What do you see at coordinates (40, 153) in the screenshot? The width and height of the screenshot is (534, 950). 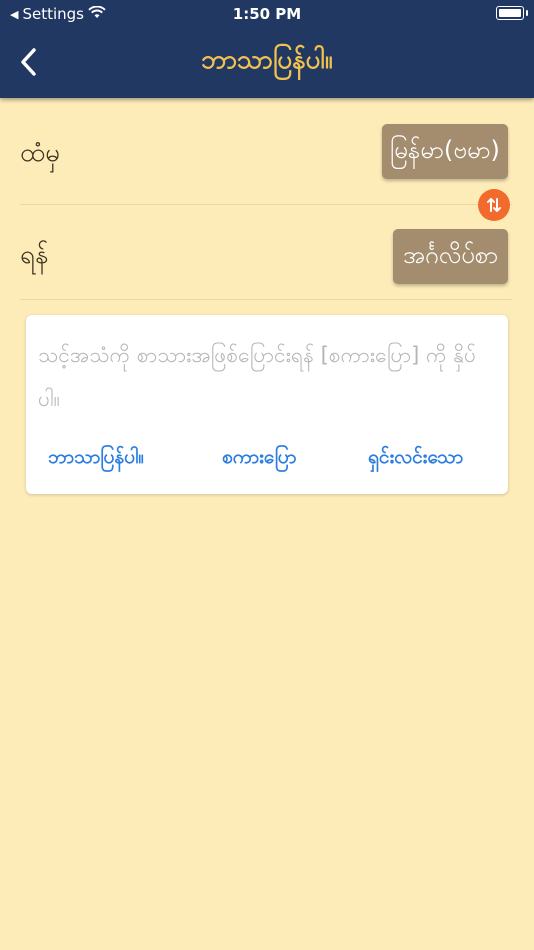 I see `from-label: ထံမှ` at bounding box center [40, 153].